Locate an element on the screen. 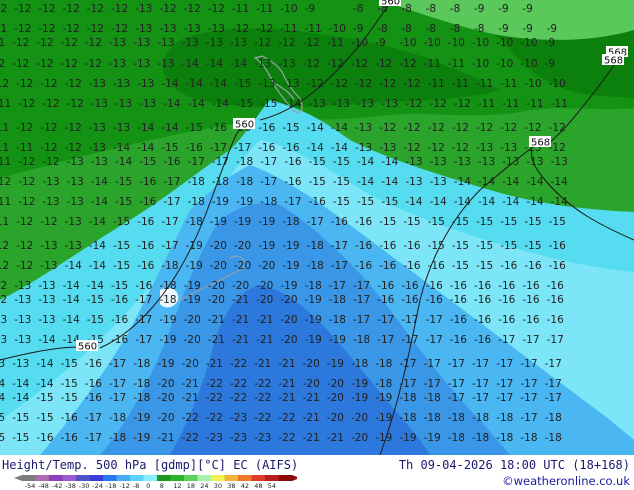  credit-link: ©weatheronline.co.uk is located at coordinates (566, 481).